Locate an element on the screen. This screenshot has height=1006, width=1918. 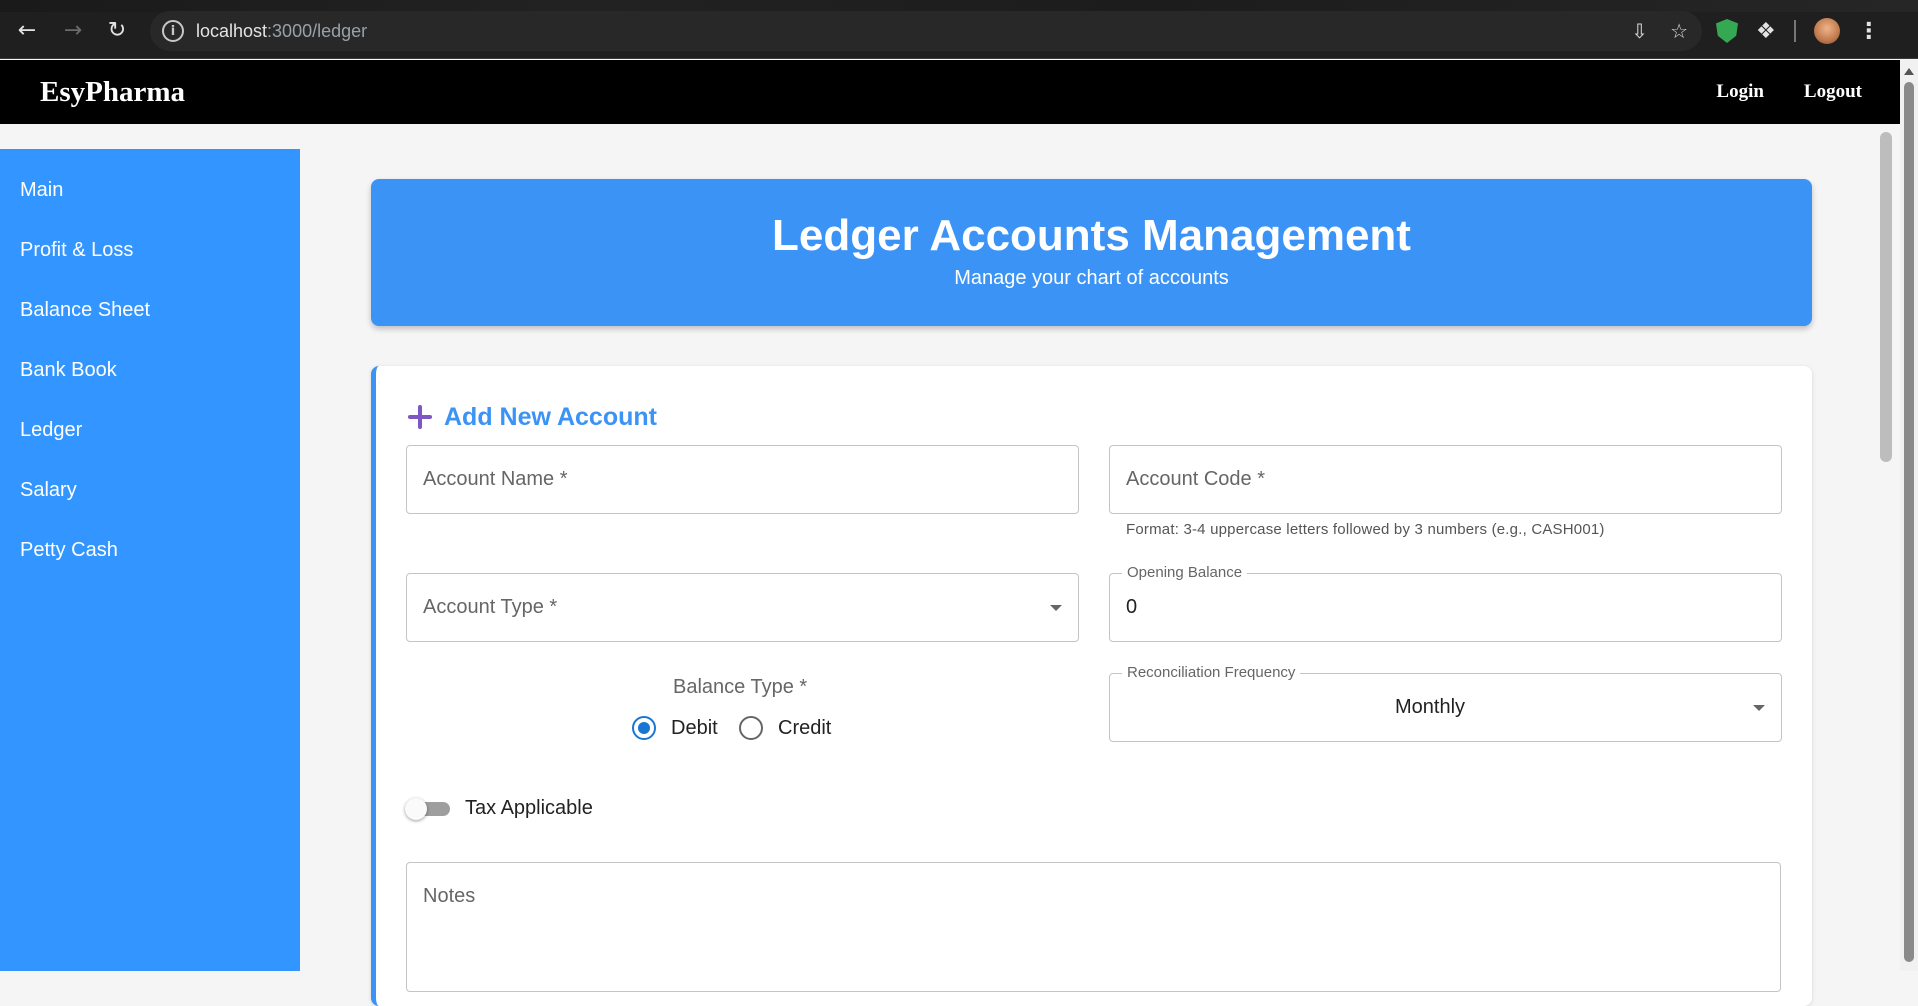
forward-icon: → is located at coordinates (73, 31).